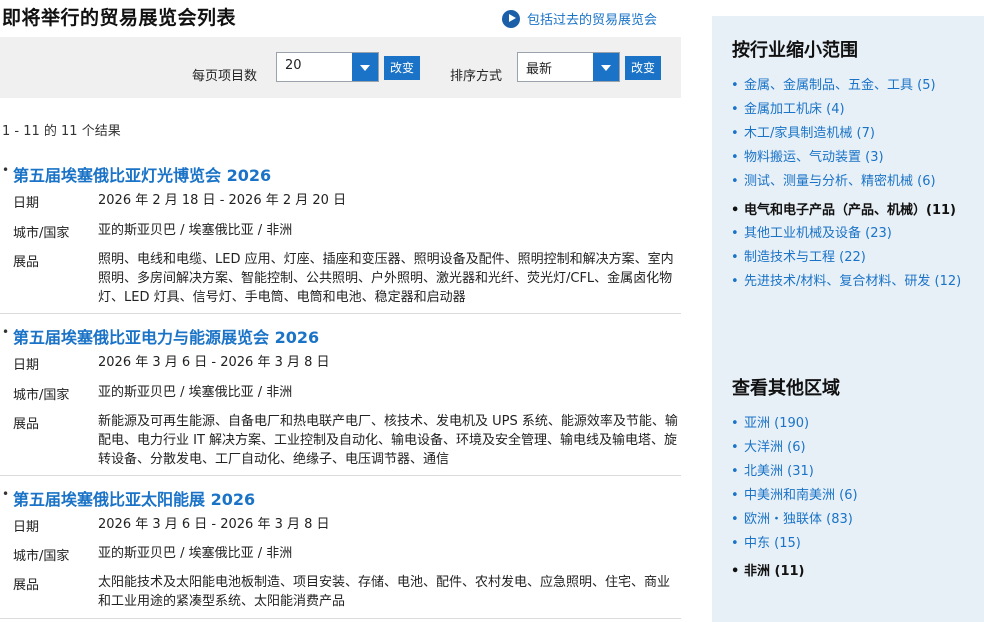 This screenshot has height=622, width=984. Describe the element at coordinates (850, 85) in the screenshot. I see `industry-filter-item: 金属、金属制品、五金、工具 (5)` at that location.